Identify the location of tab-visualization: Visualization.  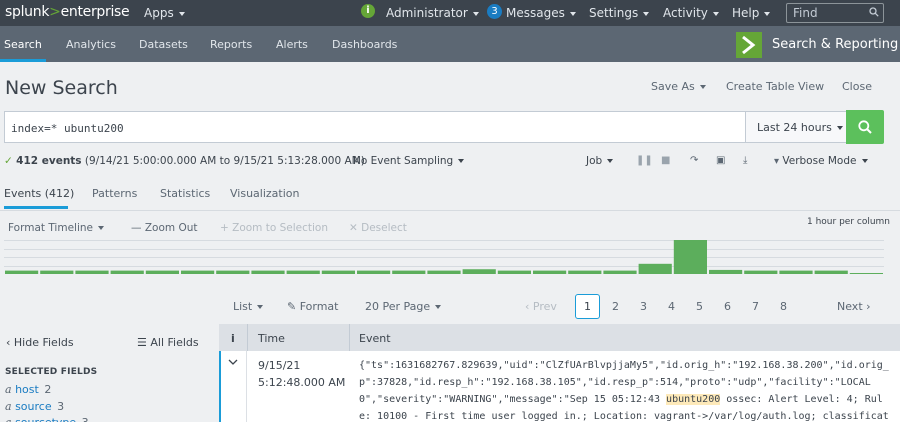
(264, 193).